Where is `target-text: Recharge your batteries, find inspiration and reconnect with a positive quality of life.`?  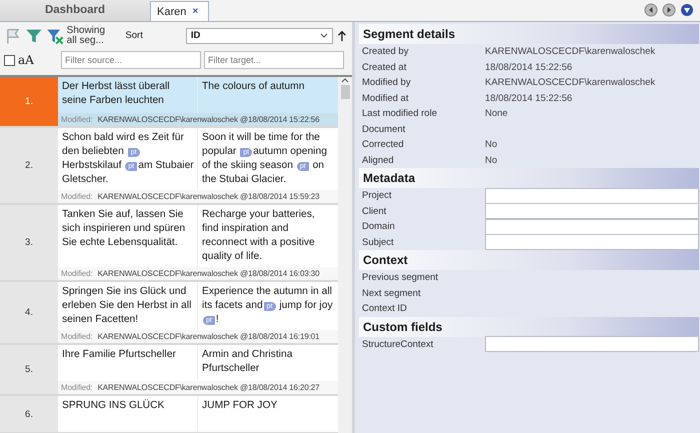
target-text: Recharge your batteries, find inspiration and reconnect with a positive quality of life. is located at coordinates (266, 236).